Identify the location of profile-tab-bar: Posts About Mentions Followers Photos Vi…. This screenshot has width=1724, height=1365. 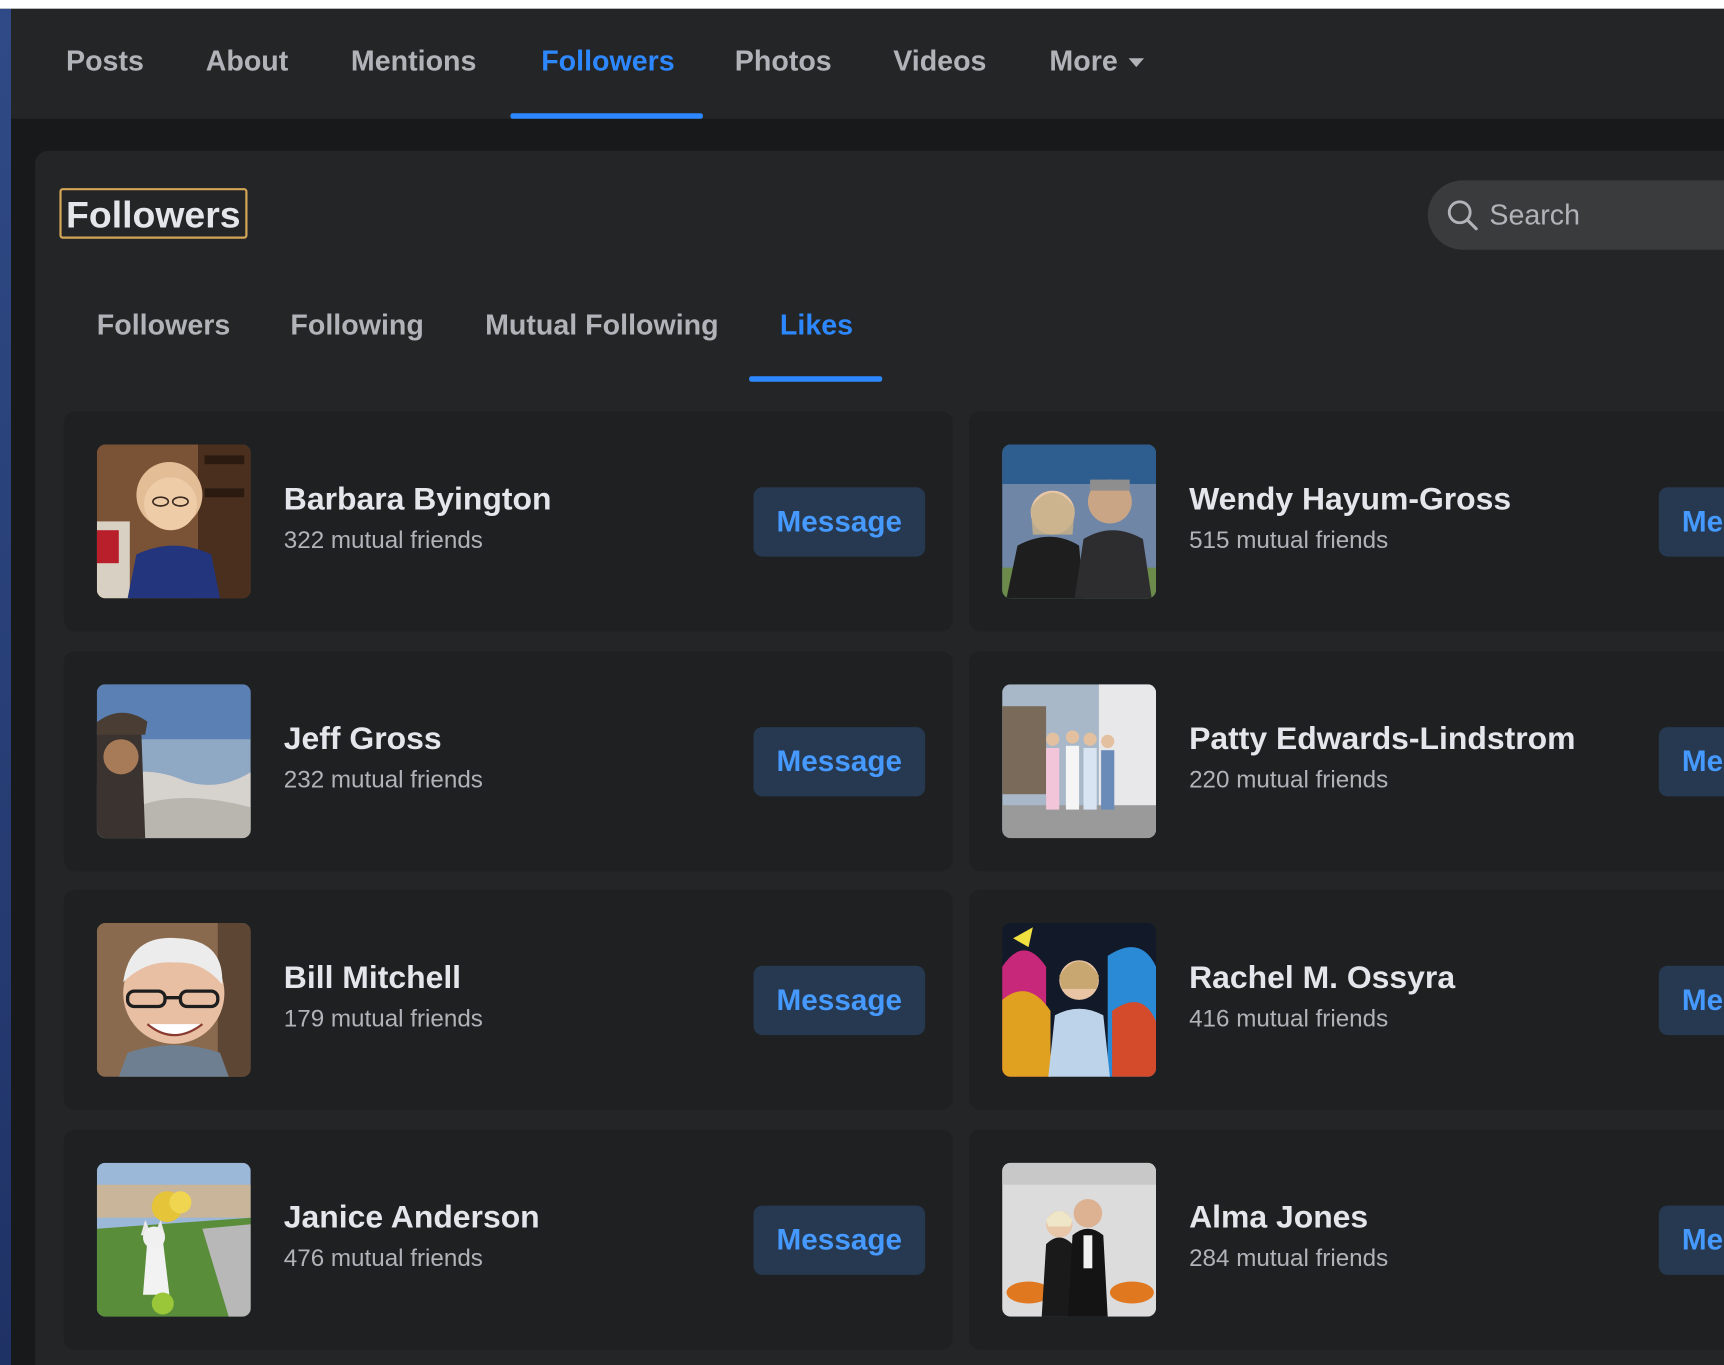
(867, 63).